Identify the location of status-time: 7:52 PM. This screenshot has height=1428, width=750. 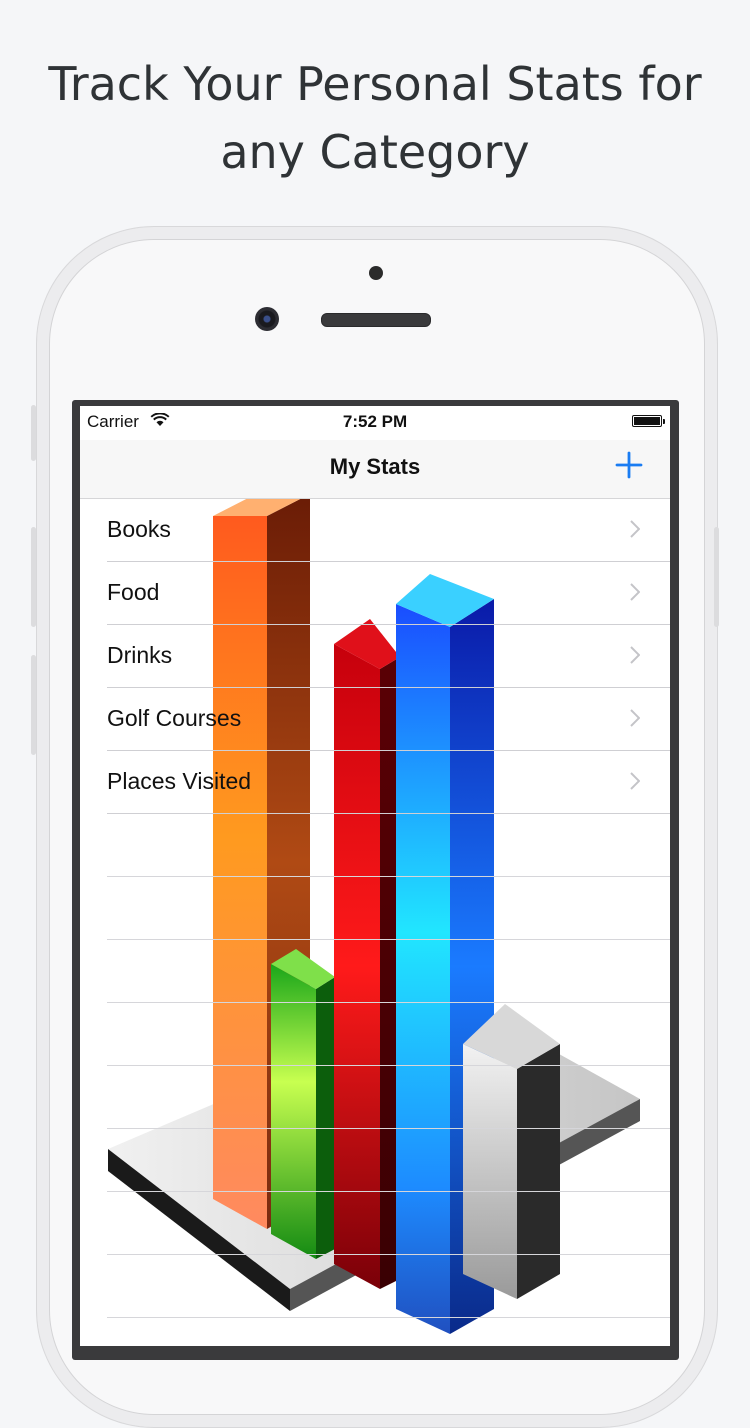
(375, 421).